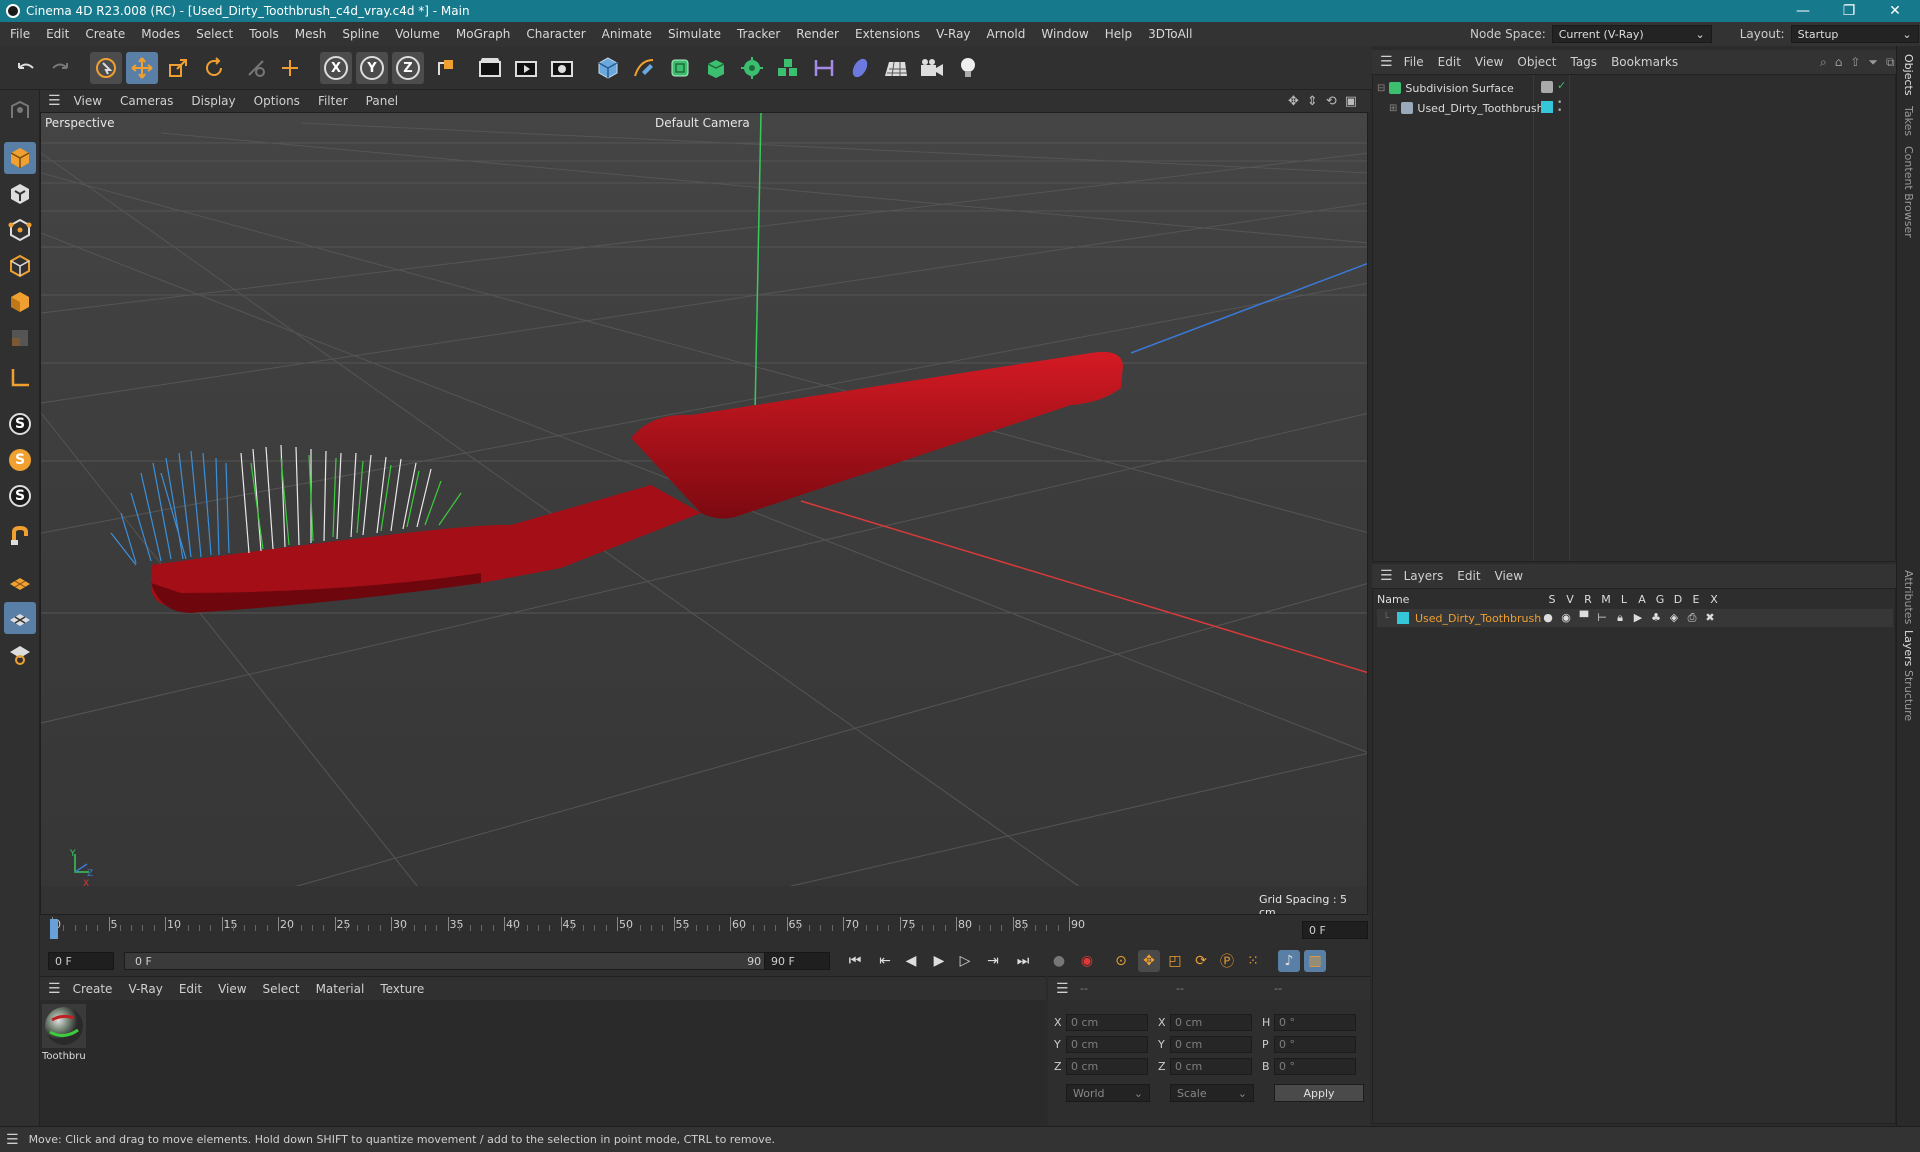 The image size is (1920, 1152). What do you see at coordinates (106, 68) in the screenshot?
I see `live-selection-button` at bounding box center [106, 68].